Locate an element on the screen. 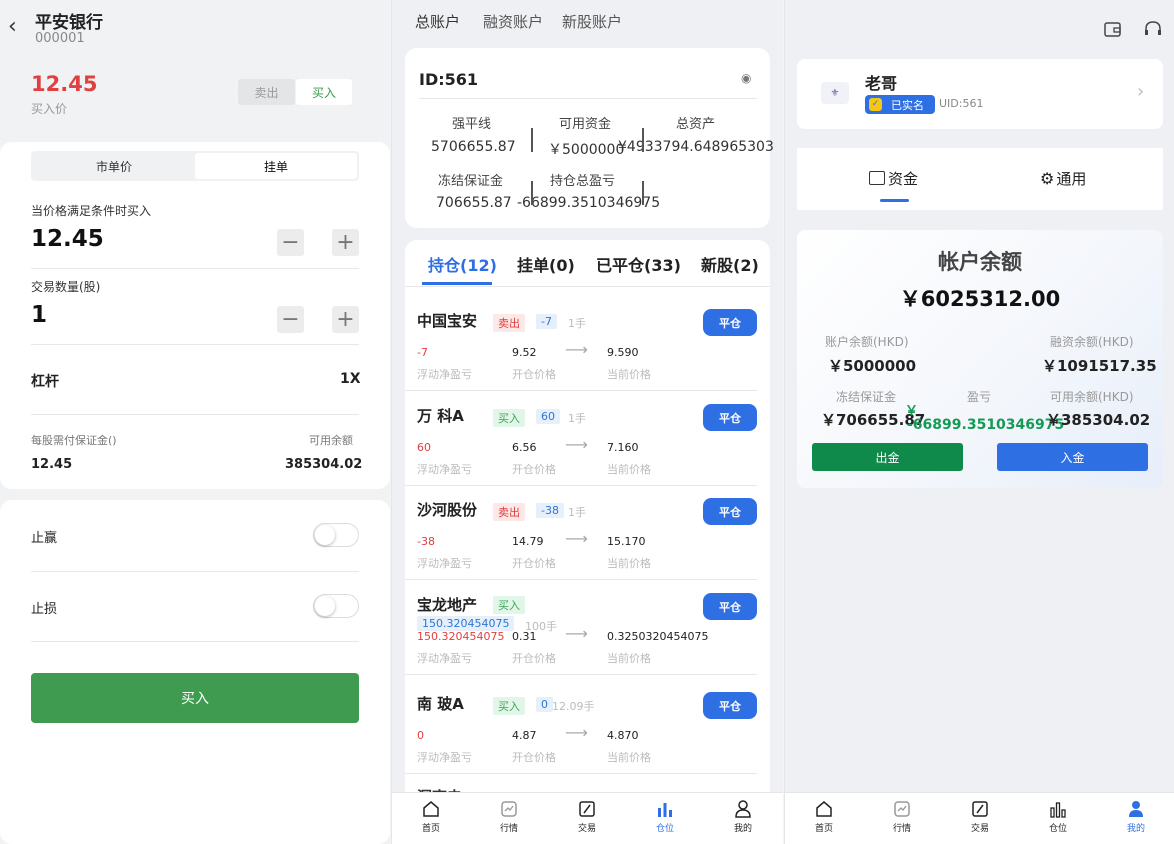 This screenshot has height=844, width=1174. quantity-badge: -38 is located at coordinates (550, 510).